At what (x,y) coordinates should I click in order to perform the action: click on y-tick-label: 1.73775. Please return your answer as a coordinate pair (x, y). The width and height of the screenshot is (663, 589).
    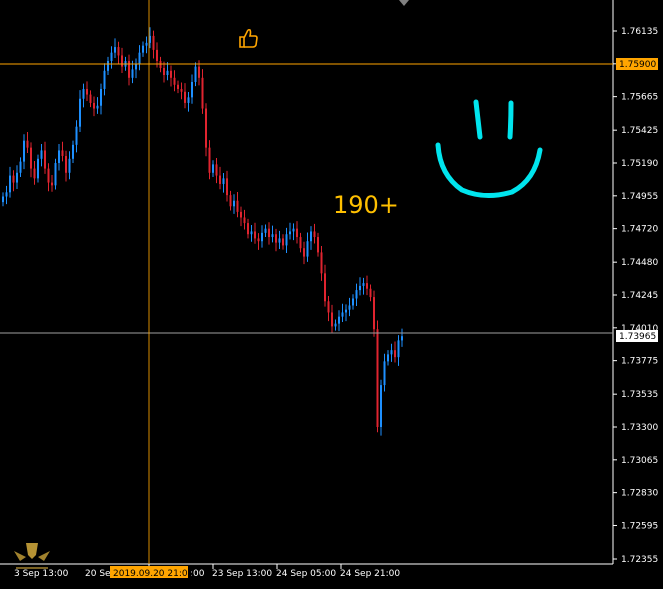
    Looking at the image, I should click on (639, 362).